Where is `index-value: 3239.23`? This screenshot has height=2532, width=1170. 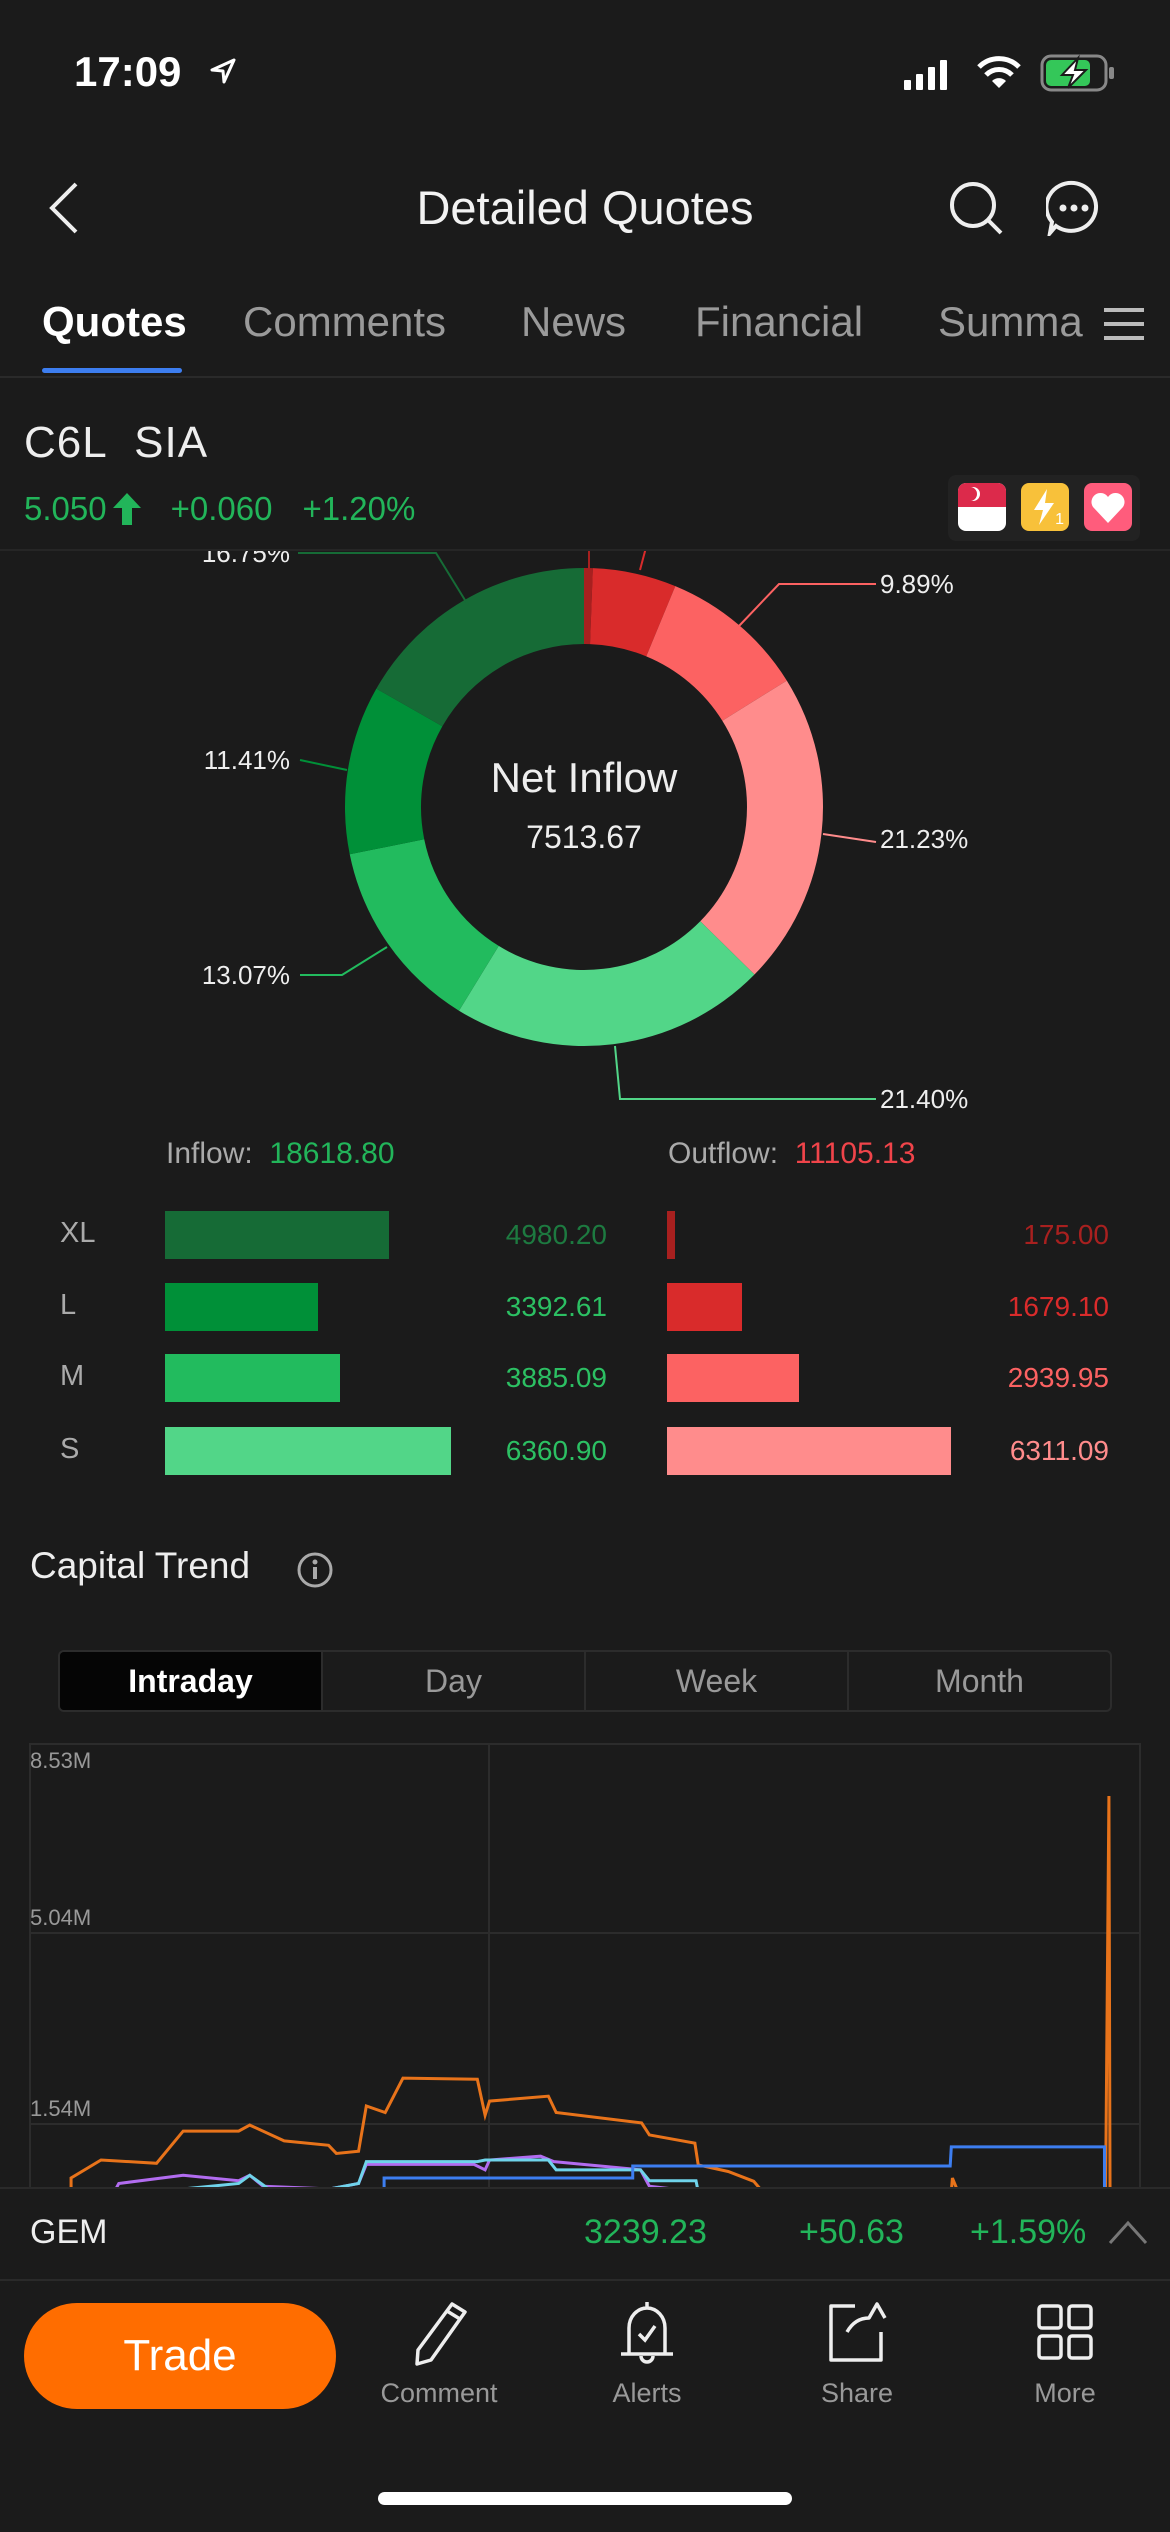
index-value: 3239.23 is located at coordinates (645, 2232).